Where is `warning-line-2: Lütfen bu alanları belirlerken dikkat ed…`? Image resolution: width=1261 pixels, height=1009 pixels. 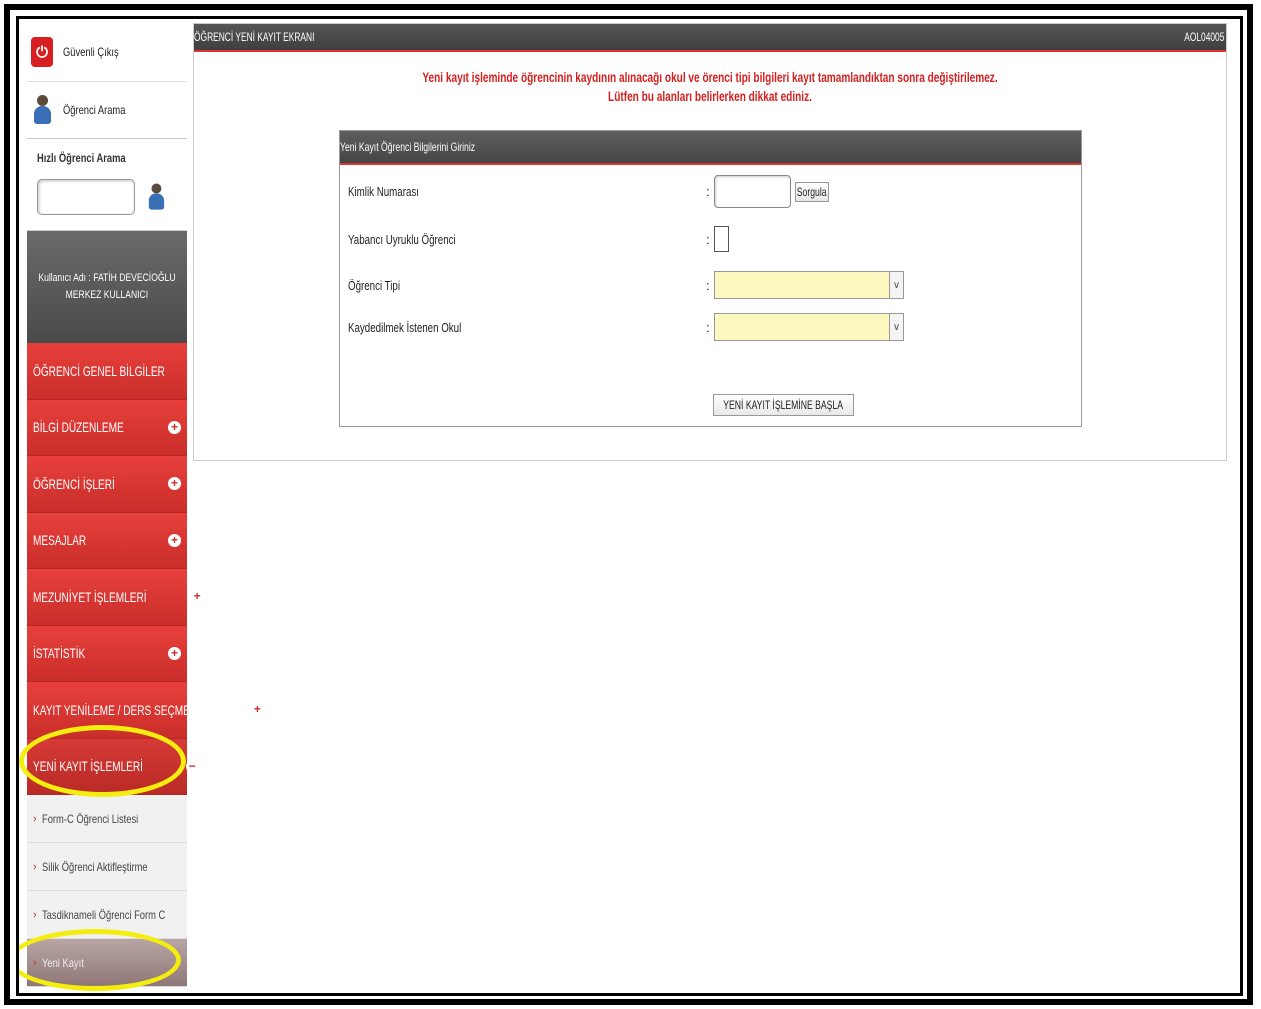
warning-line-2: Lütfen bu alanları belirlerken dikkat ed… is located at coordinates (710, 96).